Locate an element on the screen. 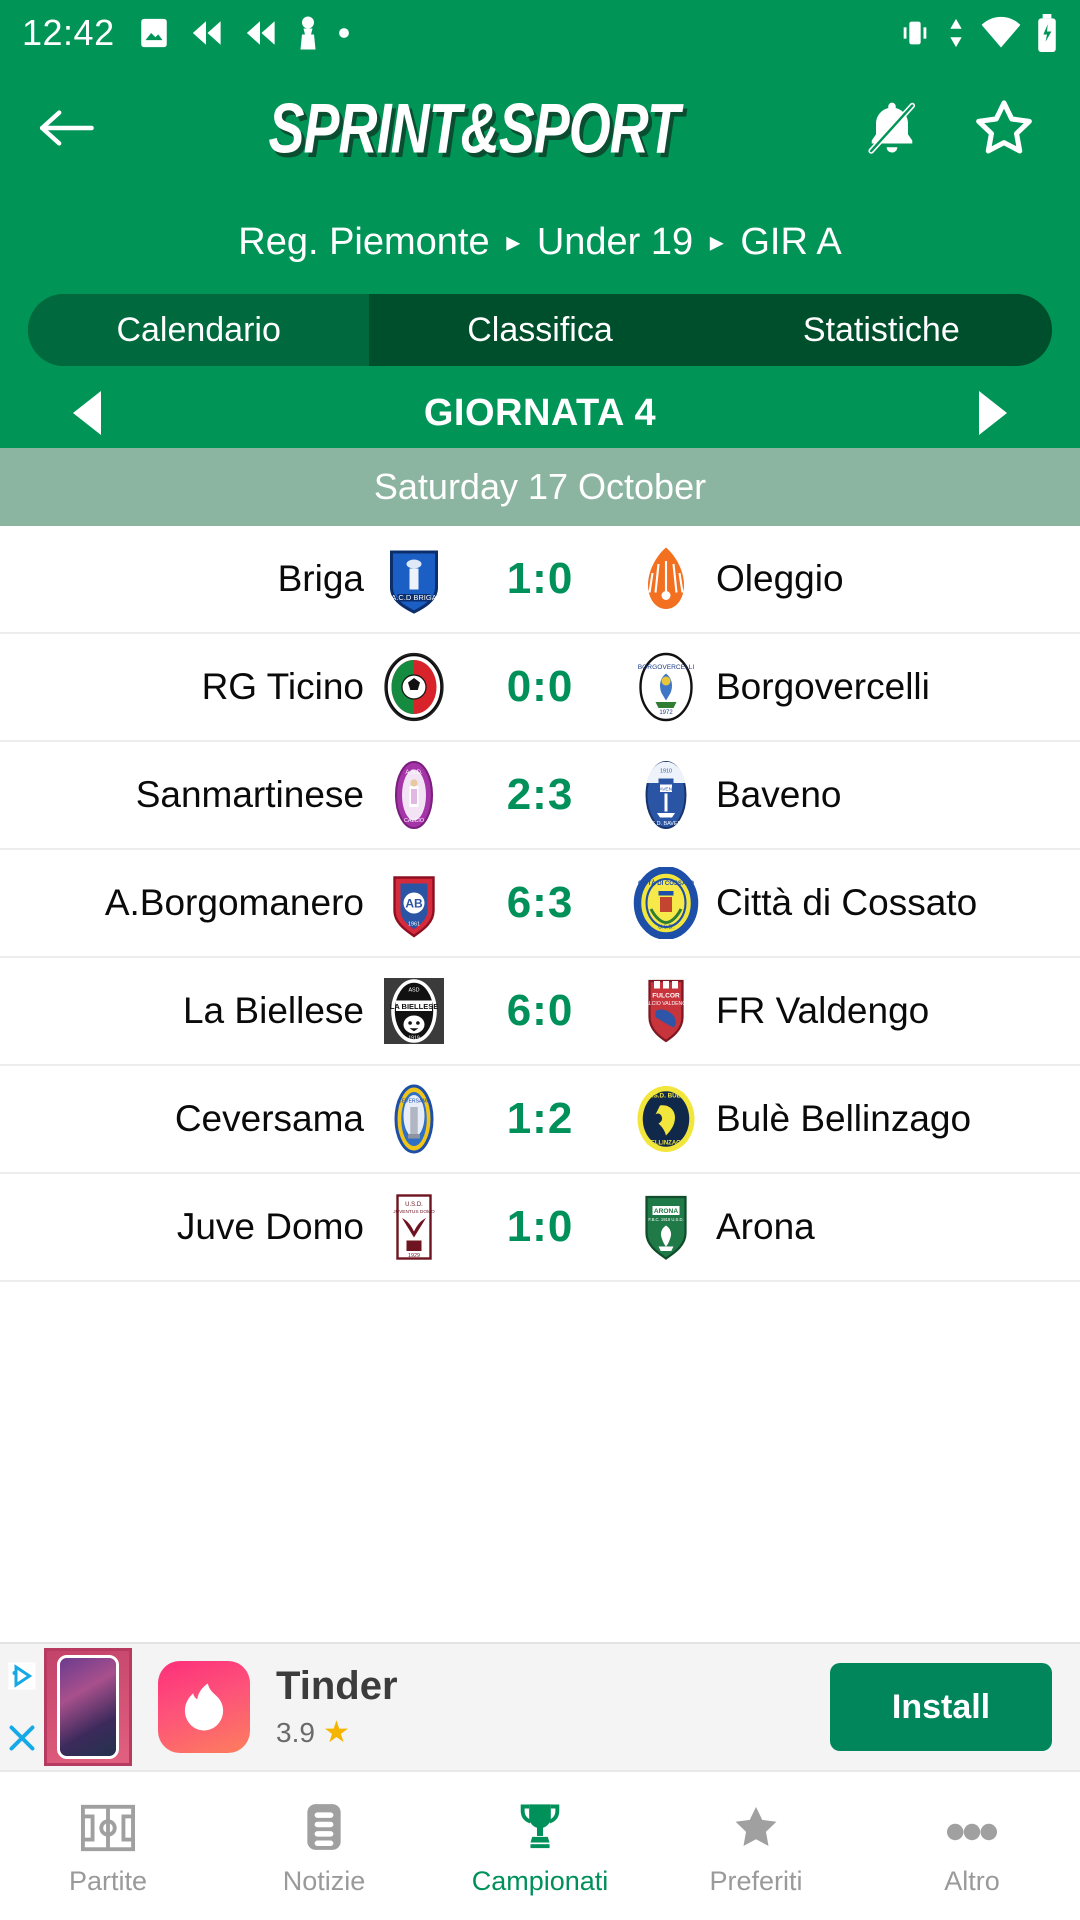 The image size is (1080, 1920). borgovercelli-crest-icon: BORGOVERCELLI 1972 is located at coordinates (666, 687).